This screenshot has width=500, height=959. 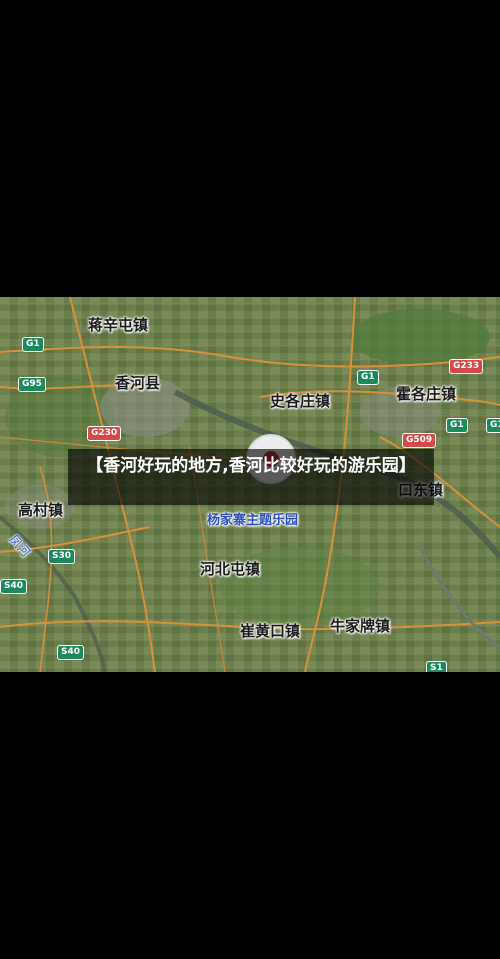 I want to click on place-label-huogezhuang: 霍各庄镇, so click(x=426, y=394).